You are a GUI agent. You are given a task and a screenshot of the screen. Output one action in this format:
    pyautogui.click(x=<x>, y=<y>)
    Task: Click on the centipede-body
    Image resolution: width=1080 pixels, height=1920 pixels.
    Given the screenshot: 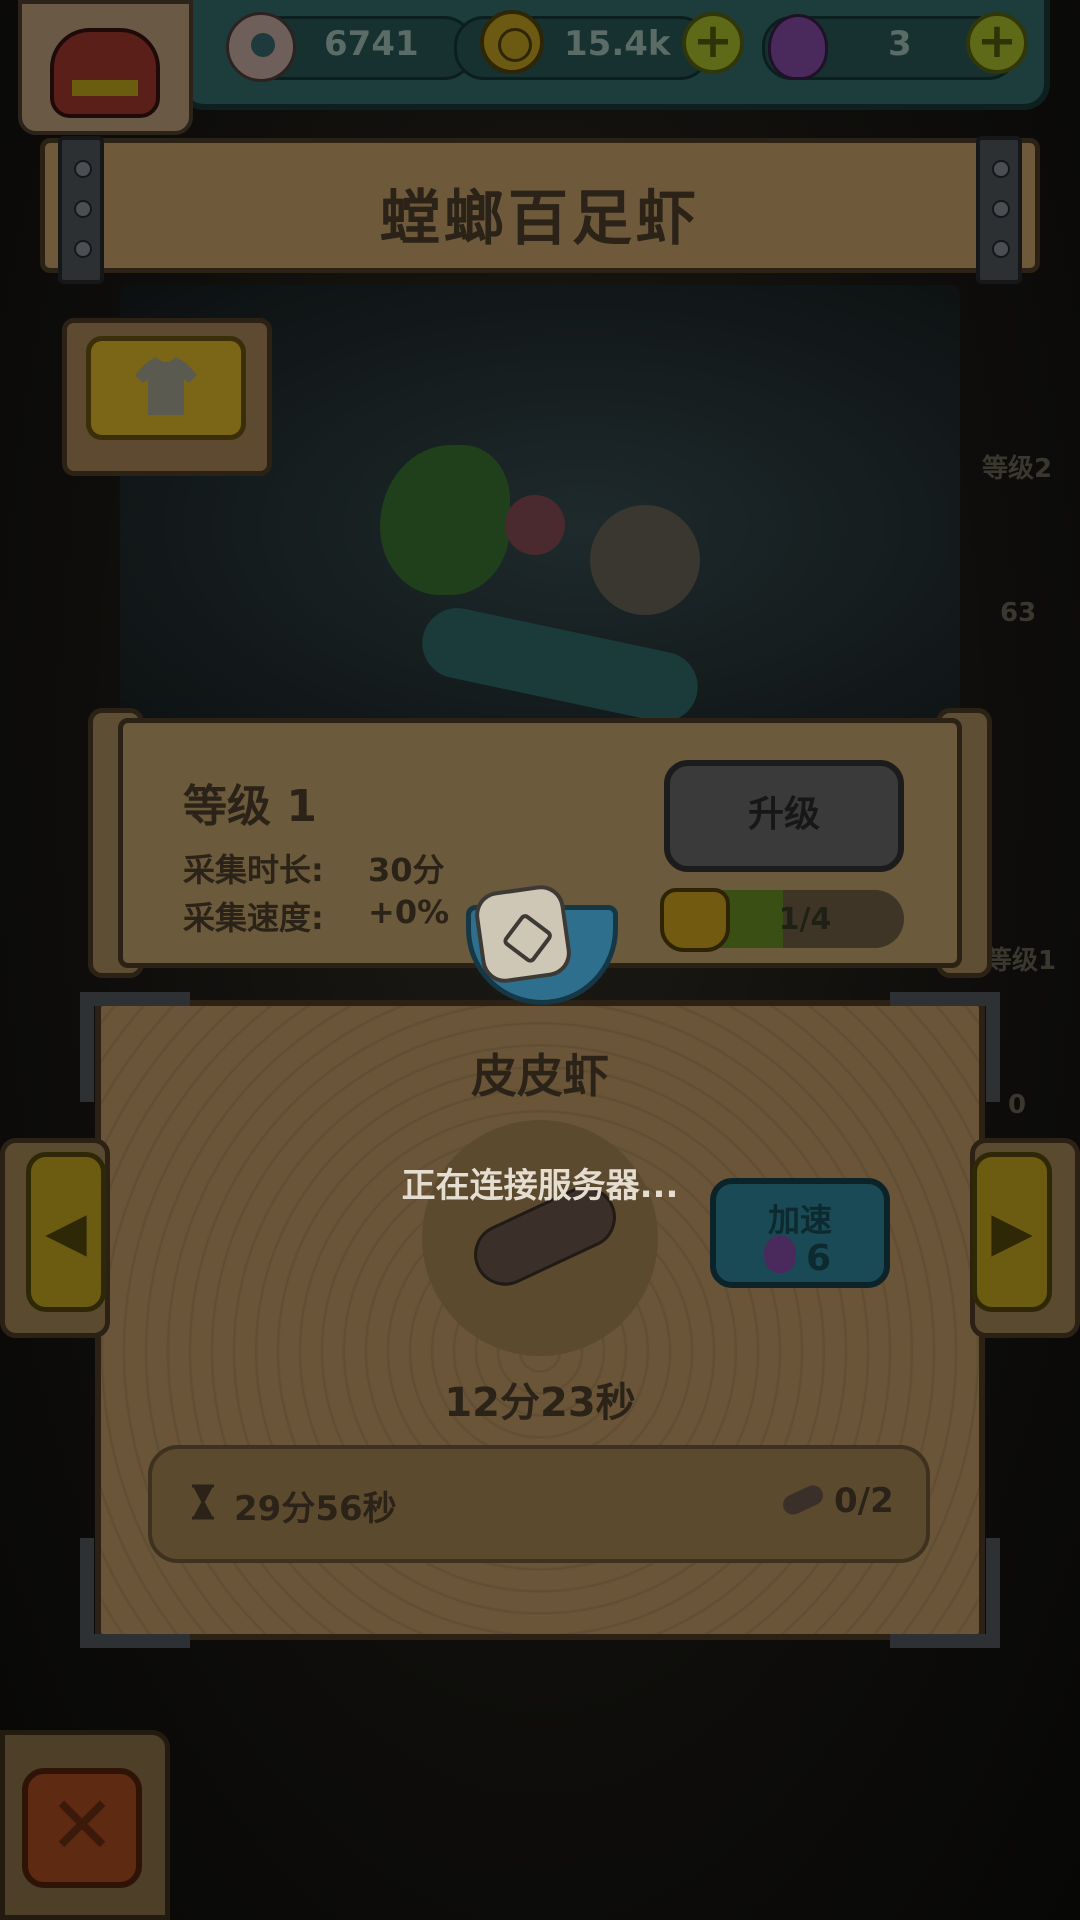 What is the action you would take?
    pyautogui.click(x=560, y=665)
    